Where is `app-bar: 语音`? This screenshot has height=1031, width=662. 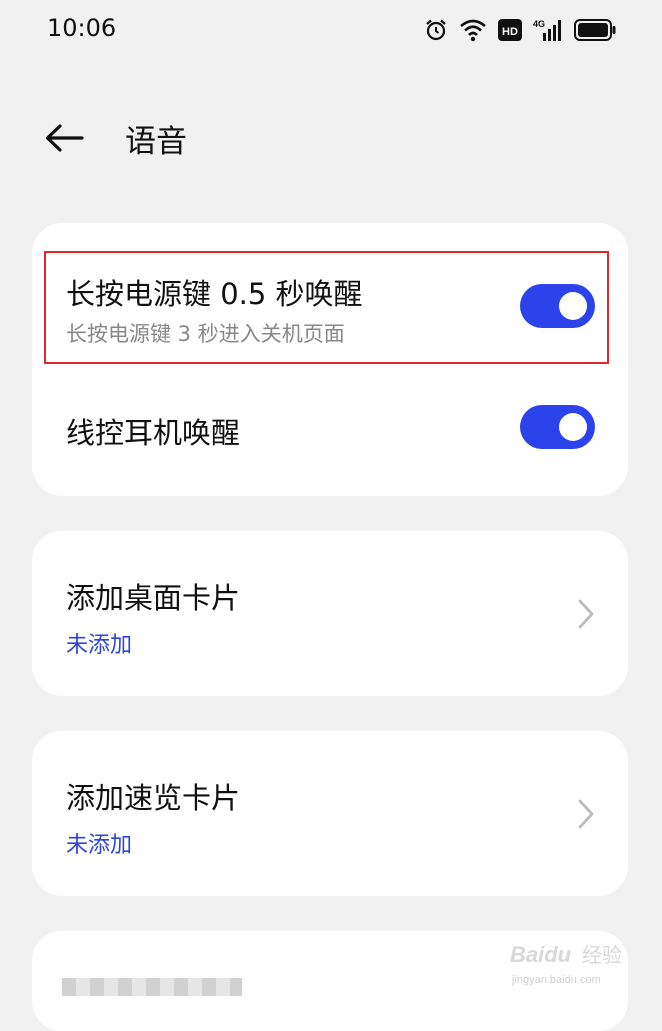
app-bar: 语音 is located at coordinates (331, 138).